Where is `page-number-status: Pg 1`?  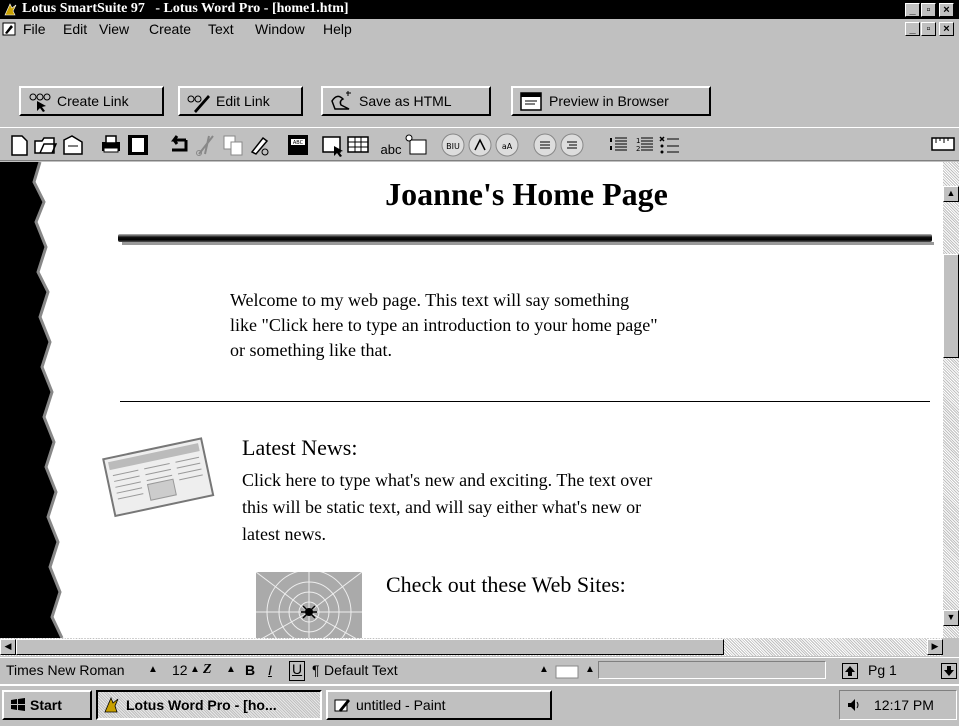 page-number-status: Pg 1 is located at coordinates (882, 670).